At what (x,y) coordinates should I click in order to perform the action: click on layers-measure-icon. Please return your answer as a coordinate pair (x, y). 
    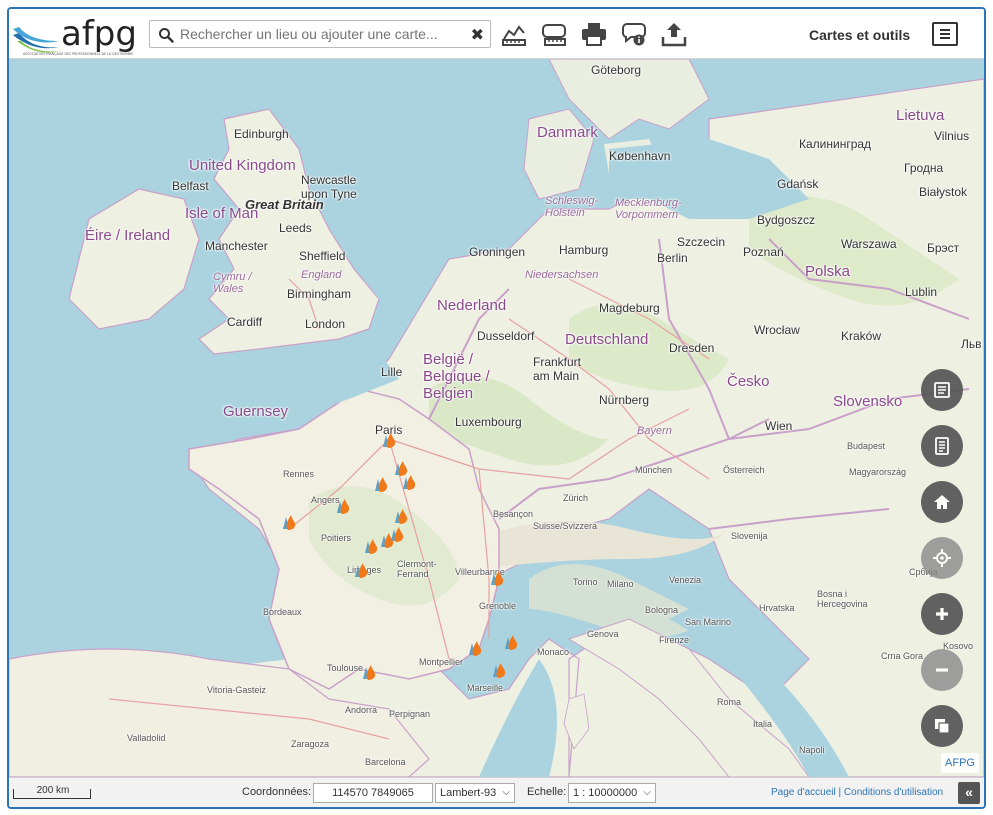
    Looking at the image, I should click on (554, 34).